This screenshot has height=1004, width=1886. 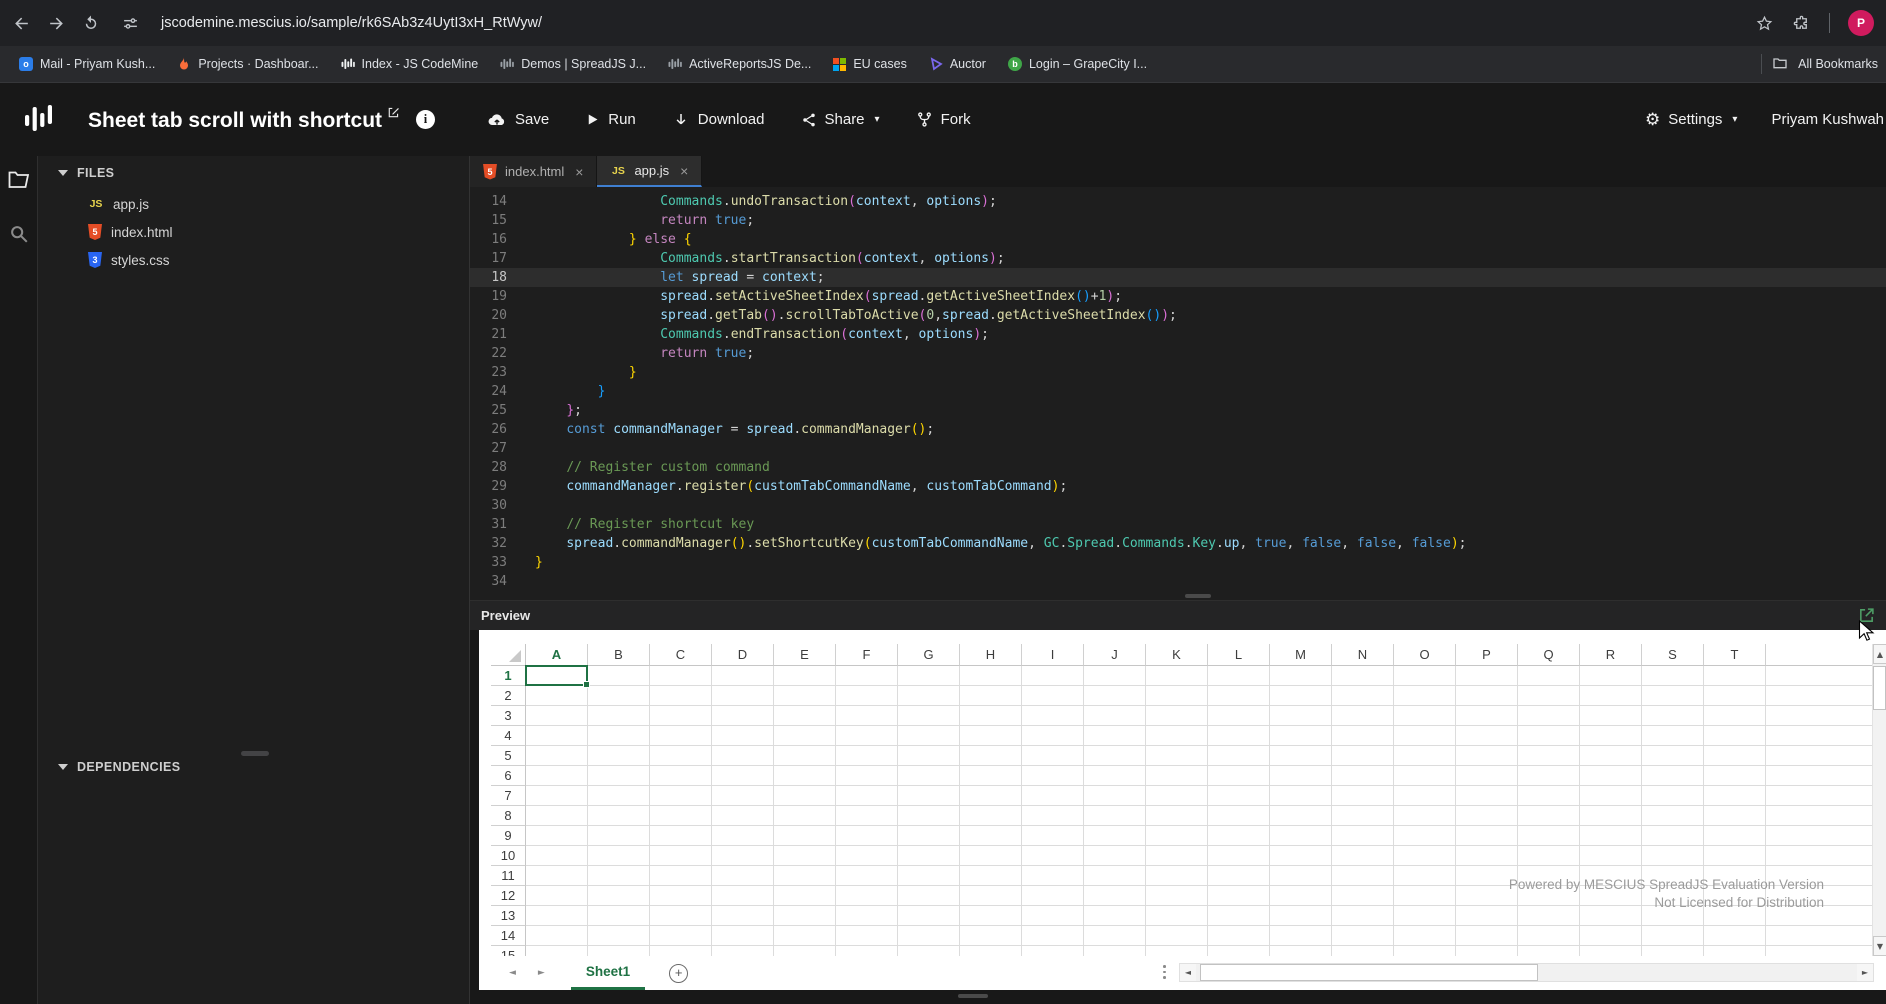 What do you see at coordinates (650, 171) in the screenshot?
I see `editor-tab-app.js: JS app.js ×` at bounding box center [650, 171].